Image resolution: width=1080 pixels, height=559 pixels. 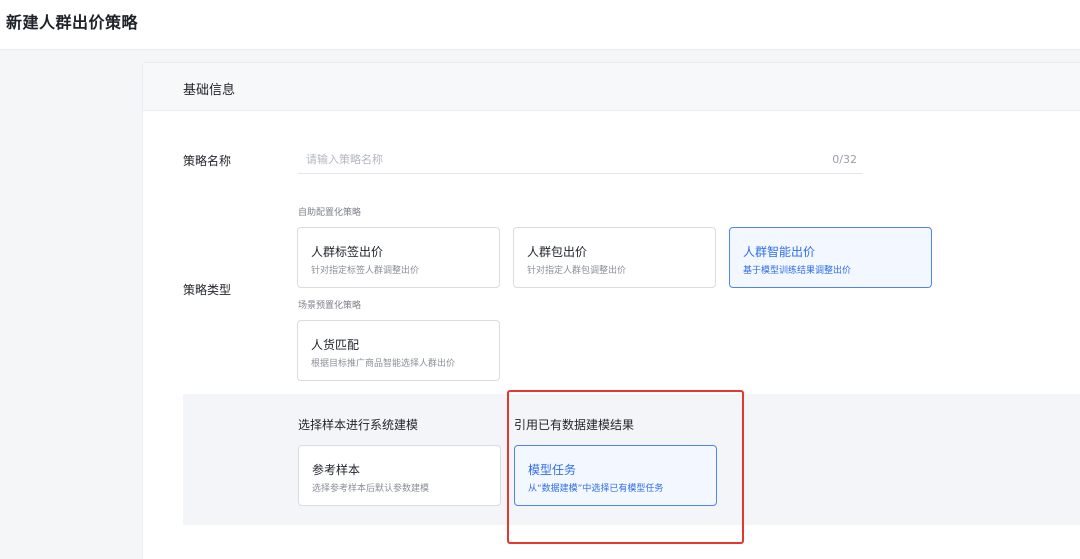 What do you see at coordinates (548, 159) in the screenshot?
I see `strategy-name-input` at bounding box center [548, 159].